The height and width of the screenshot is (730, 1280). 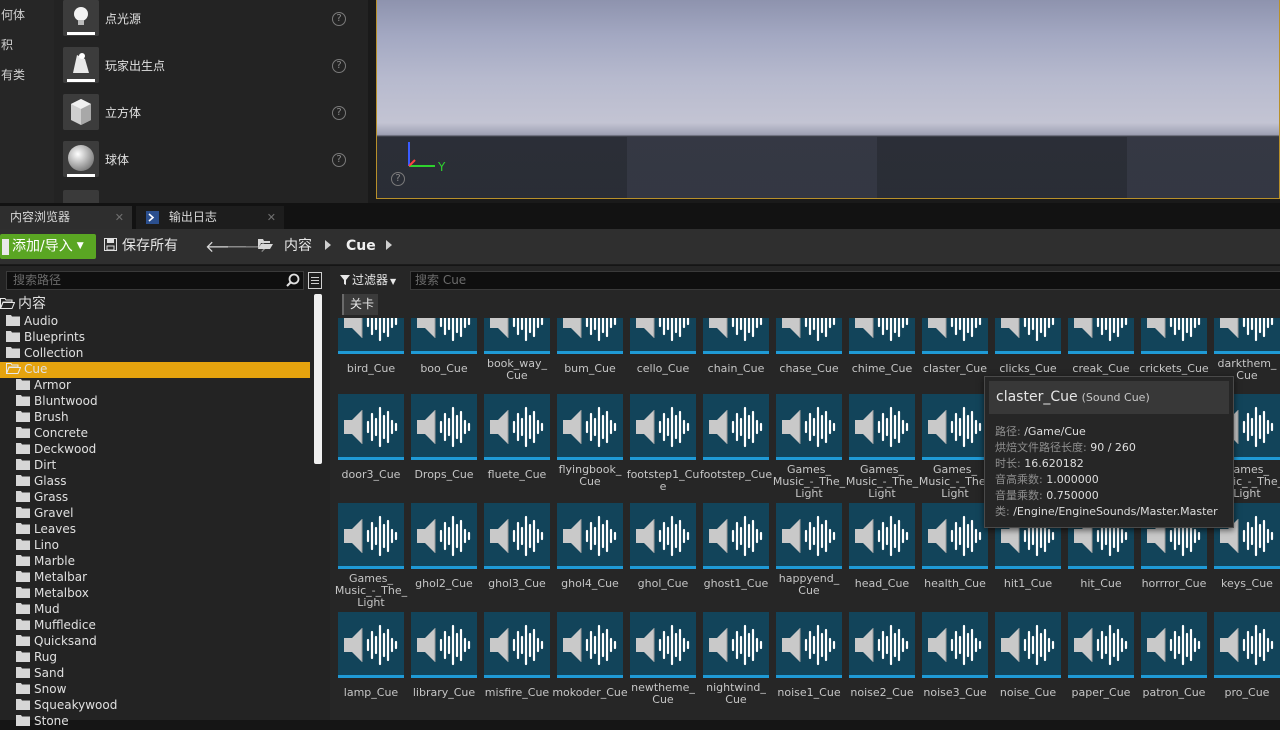 What do you see at coordinates (955, 368) in the screenshot?
I see `asset-tile-label: claster_Cue` at bounding box center [955, 368].